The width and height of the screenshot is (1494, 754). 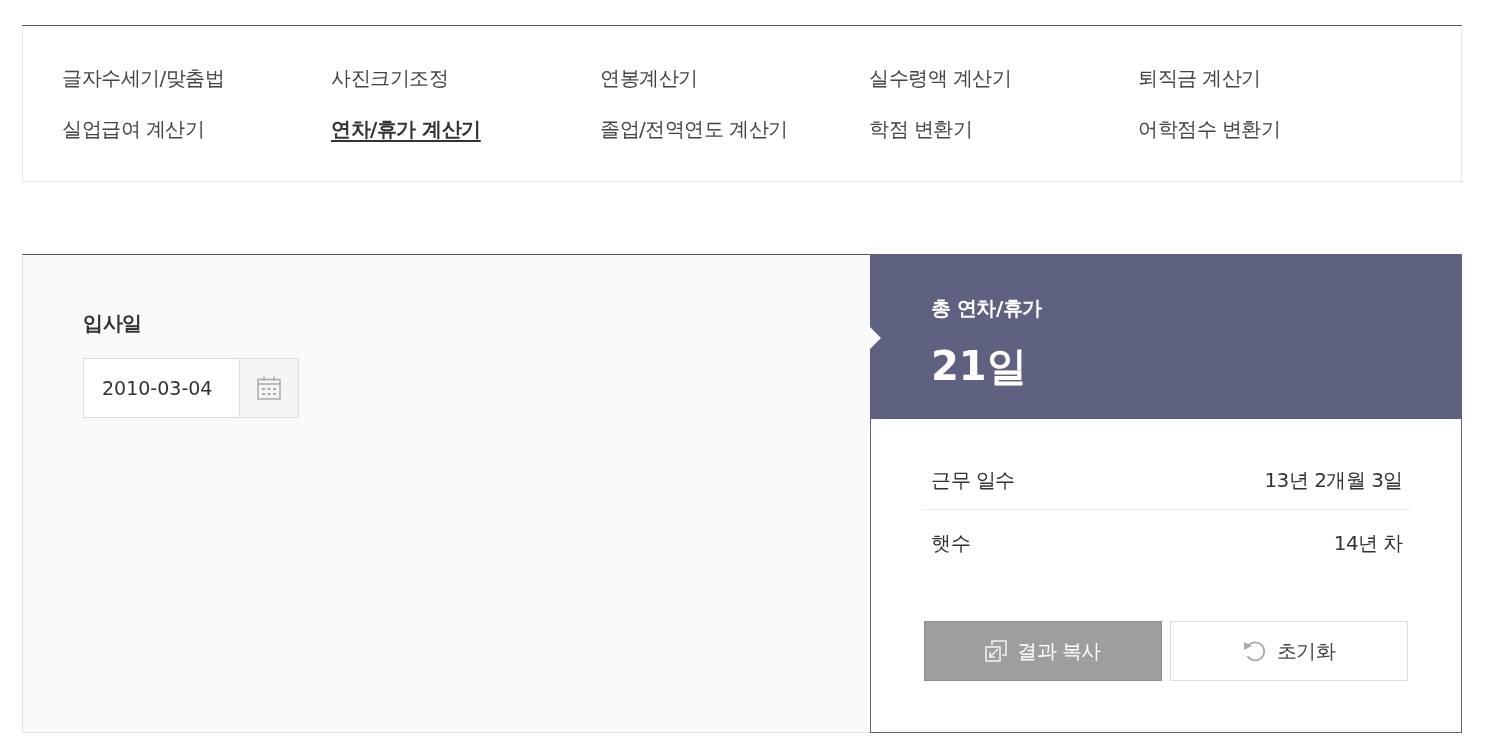 What do you see at coordinates (1333, 480) in the screenshot?
I see `result-value: 13년 2개월 3일` at bounding box center [1333, 480].